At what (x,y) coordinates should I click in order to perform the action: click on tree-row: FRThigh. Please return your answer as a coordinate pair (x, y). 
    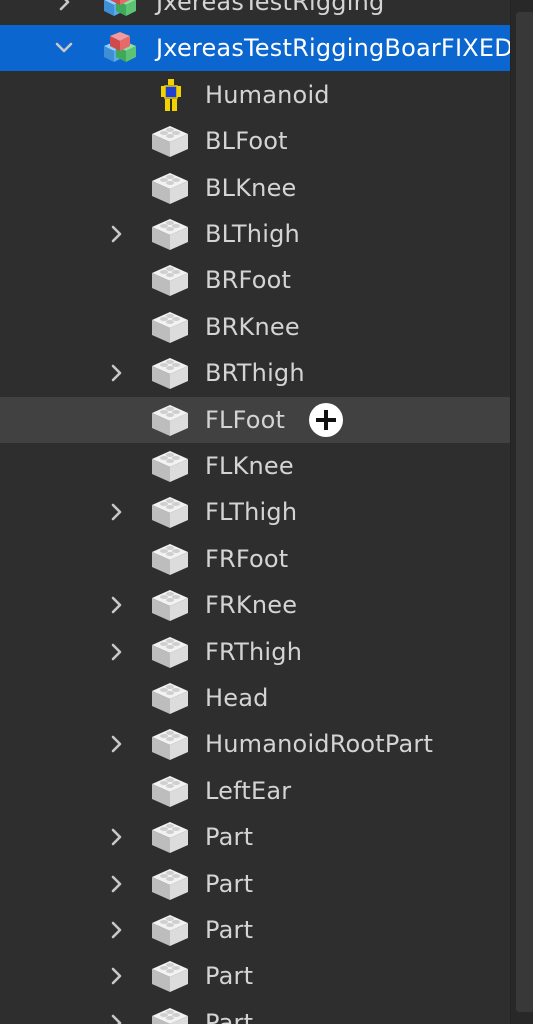
    Looking at the image, I should click on (255, 652).